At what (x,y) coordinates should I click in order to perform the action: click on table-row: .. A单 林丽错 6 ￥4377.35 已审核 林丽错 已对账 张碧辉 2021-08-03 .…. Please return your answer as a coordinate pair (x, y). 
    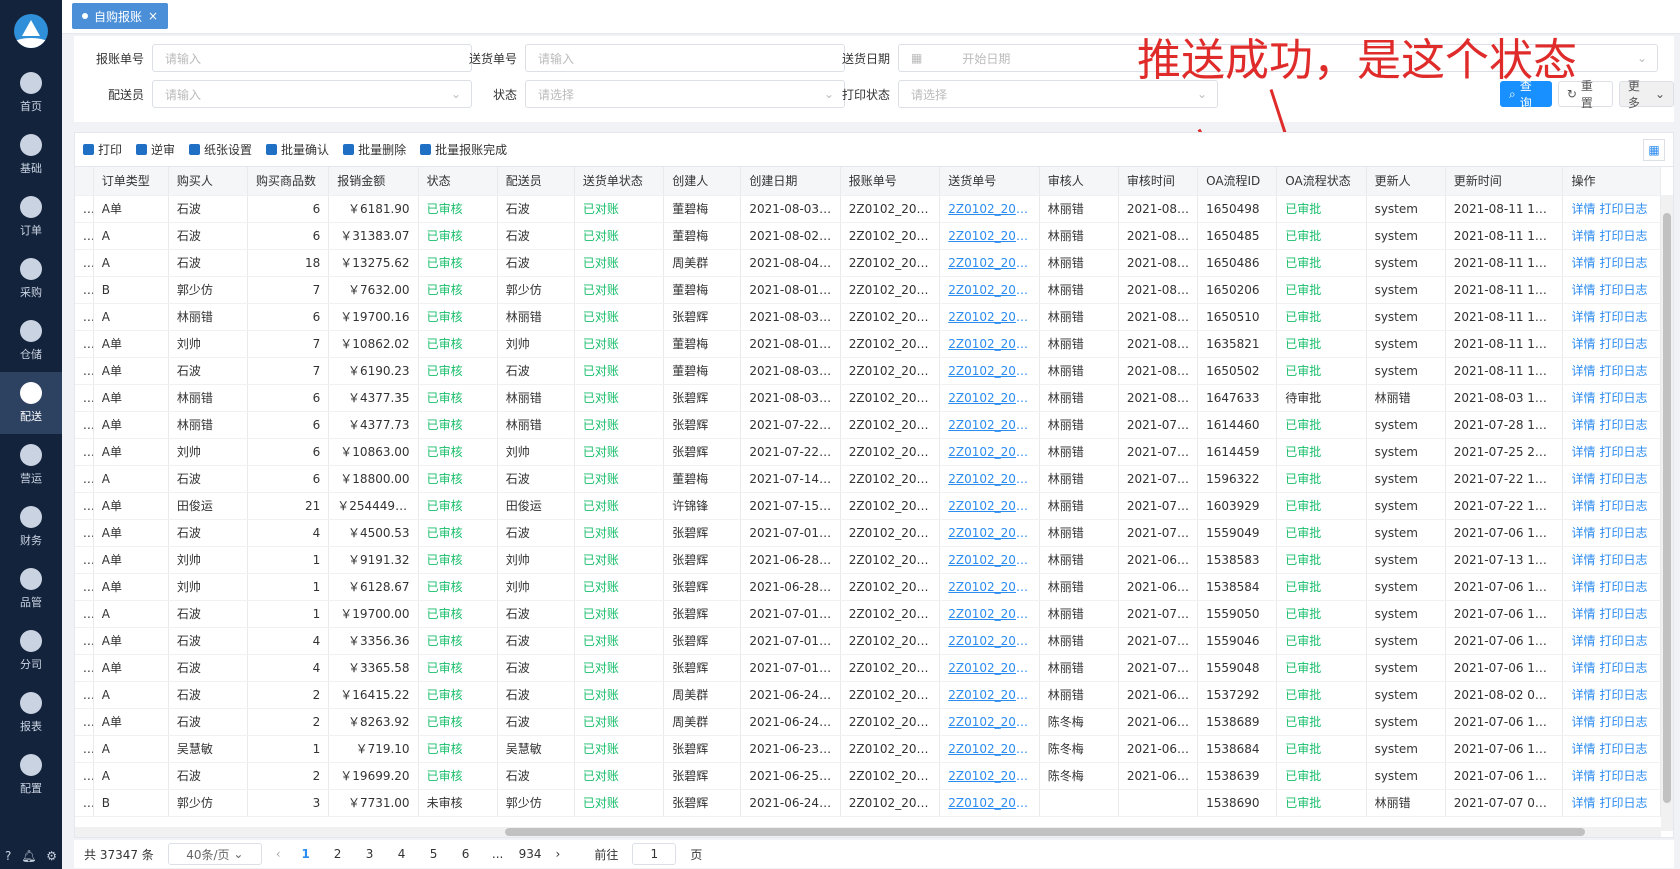
    Looking at the image, I should click on (868, 398).